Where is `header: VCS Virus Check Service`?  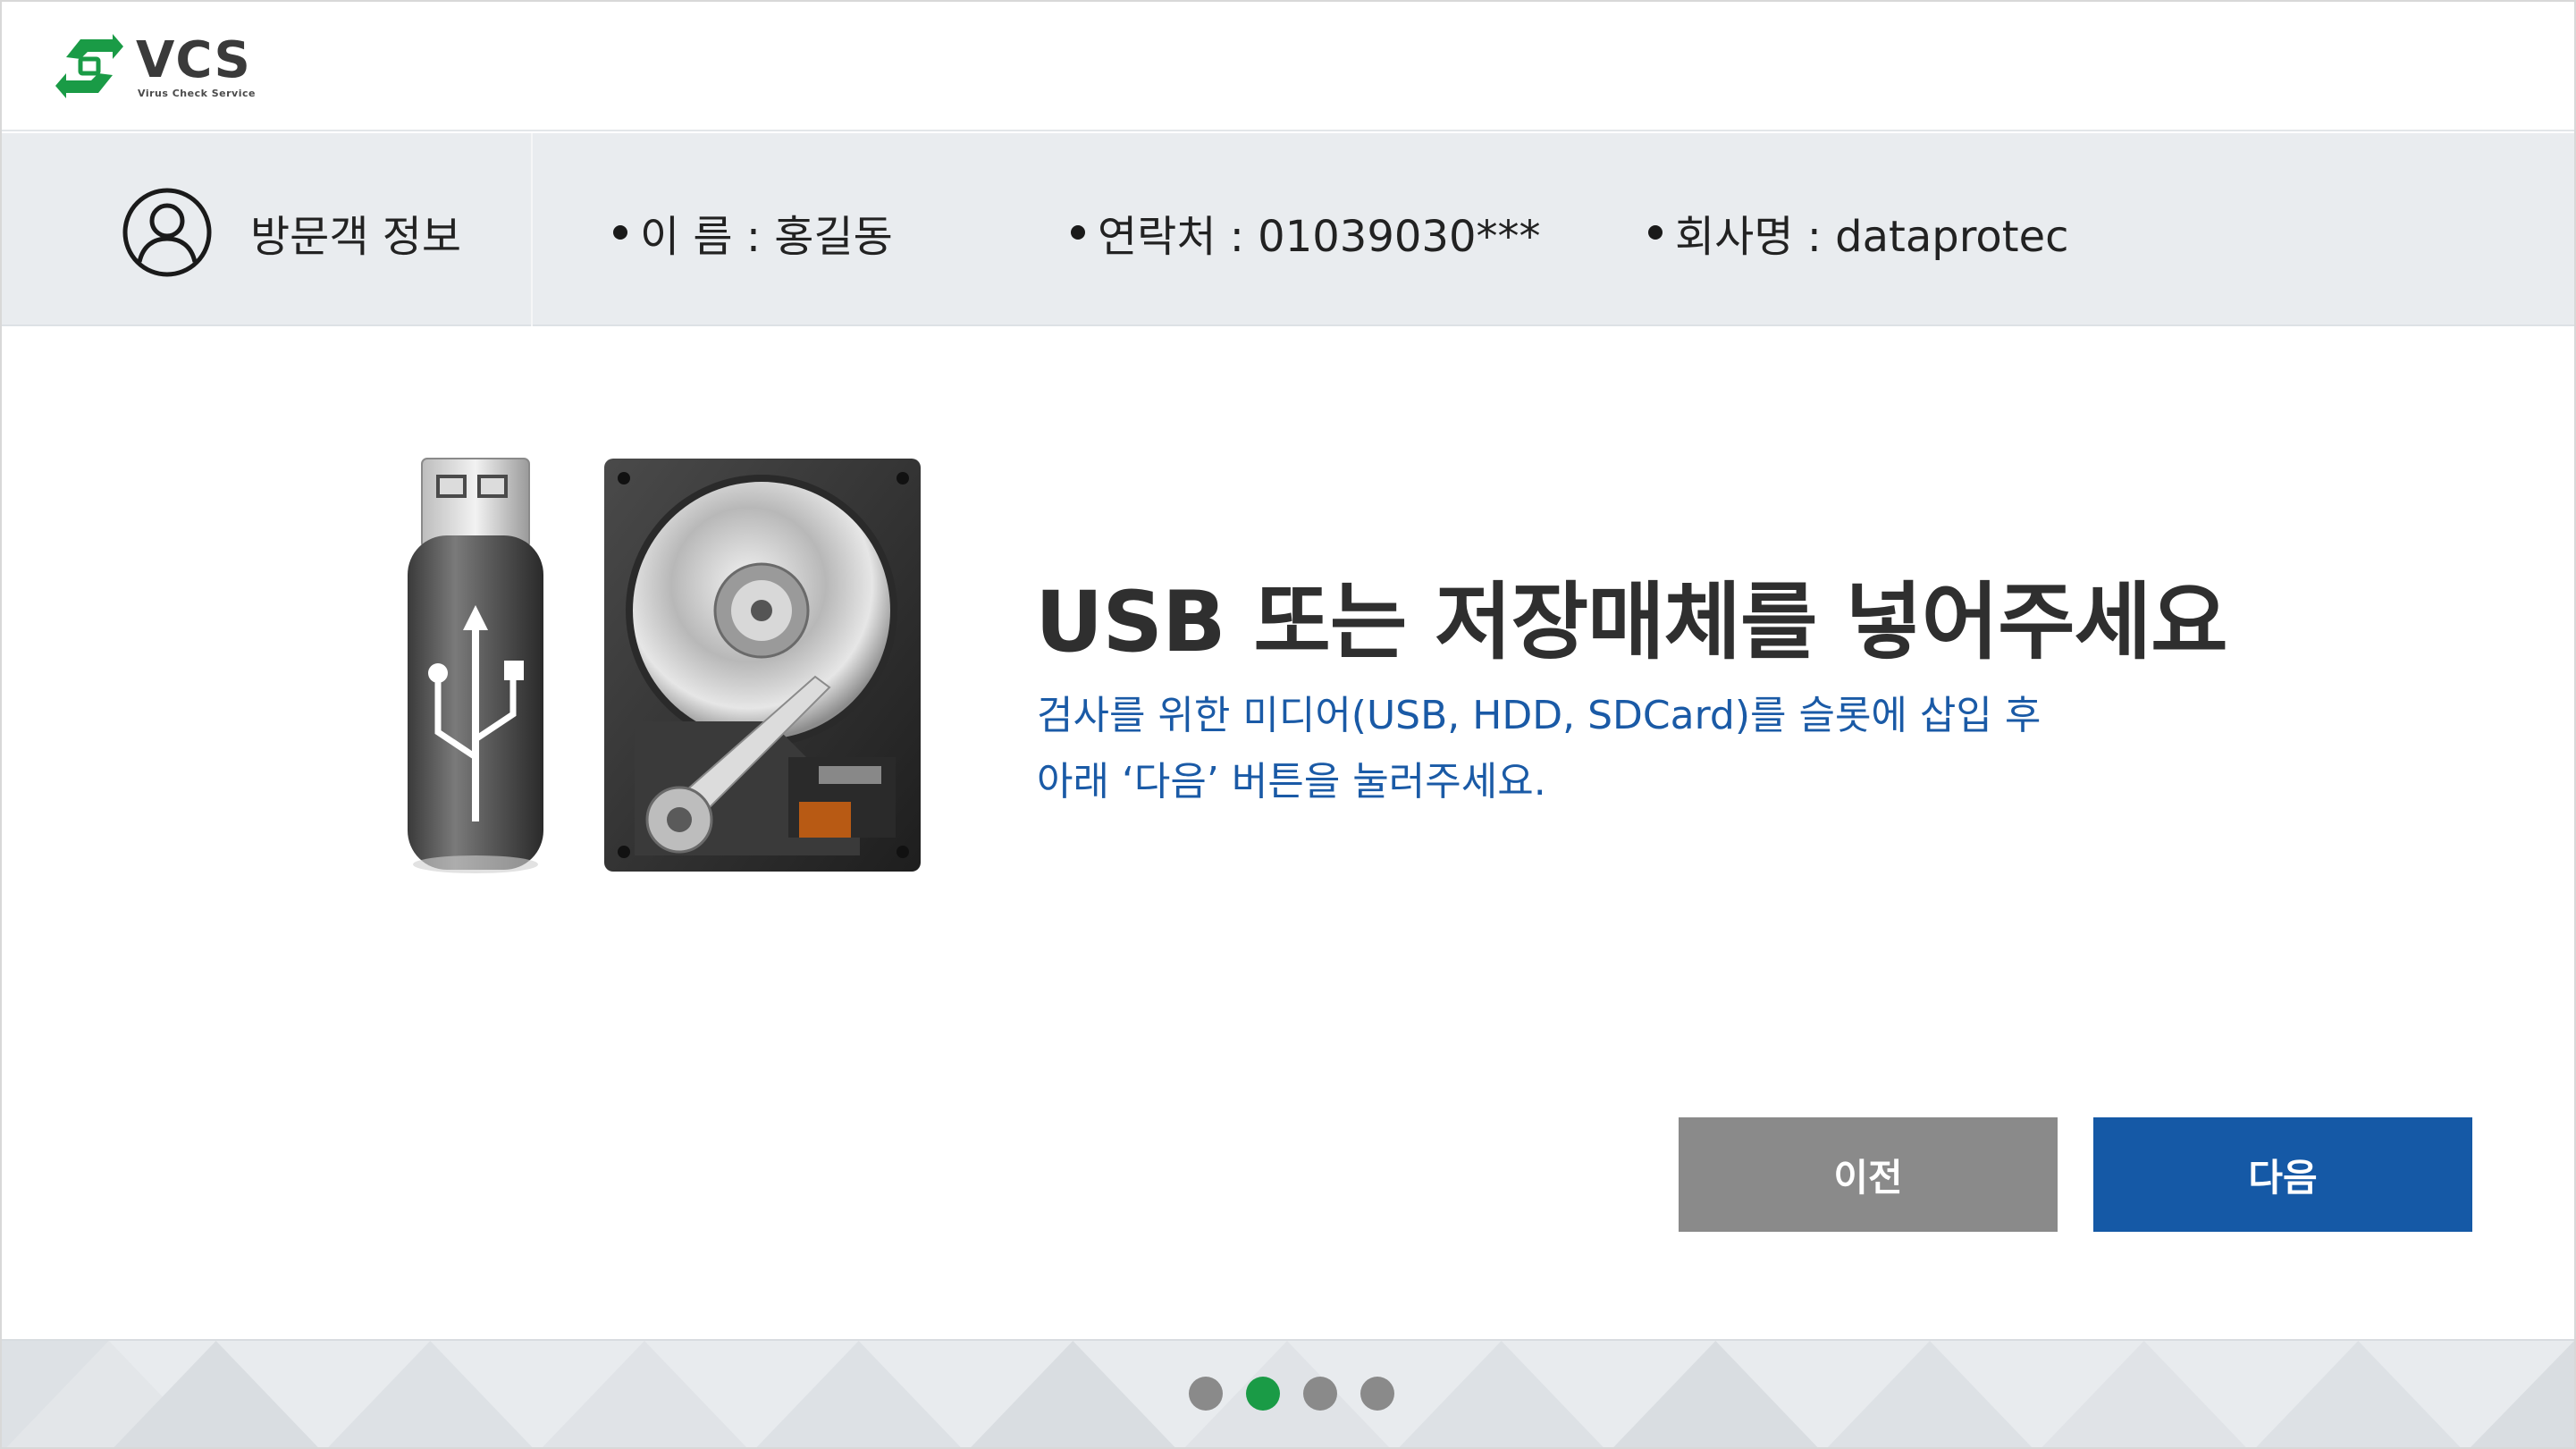
header: VCS Virus Check Service is located at coordinates (1288, 66).